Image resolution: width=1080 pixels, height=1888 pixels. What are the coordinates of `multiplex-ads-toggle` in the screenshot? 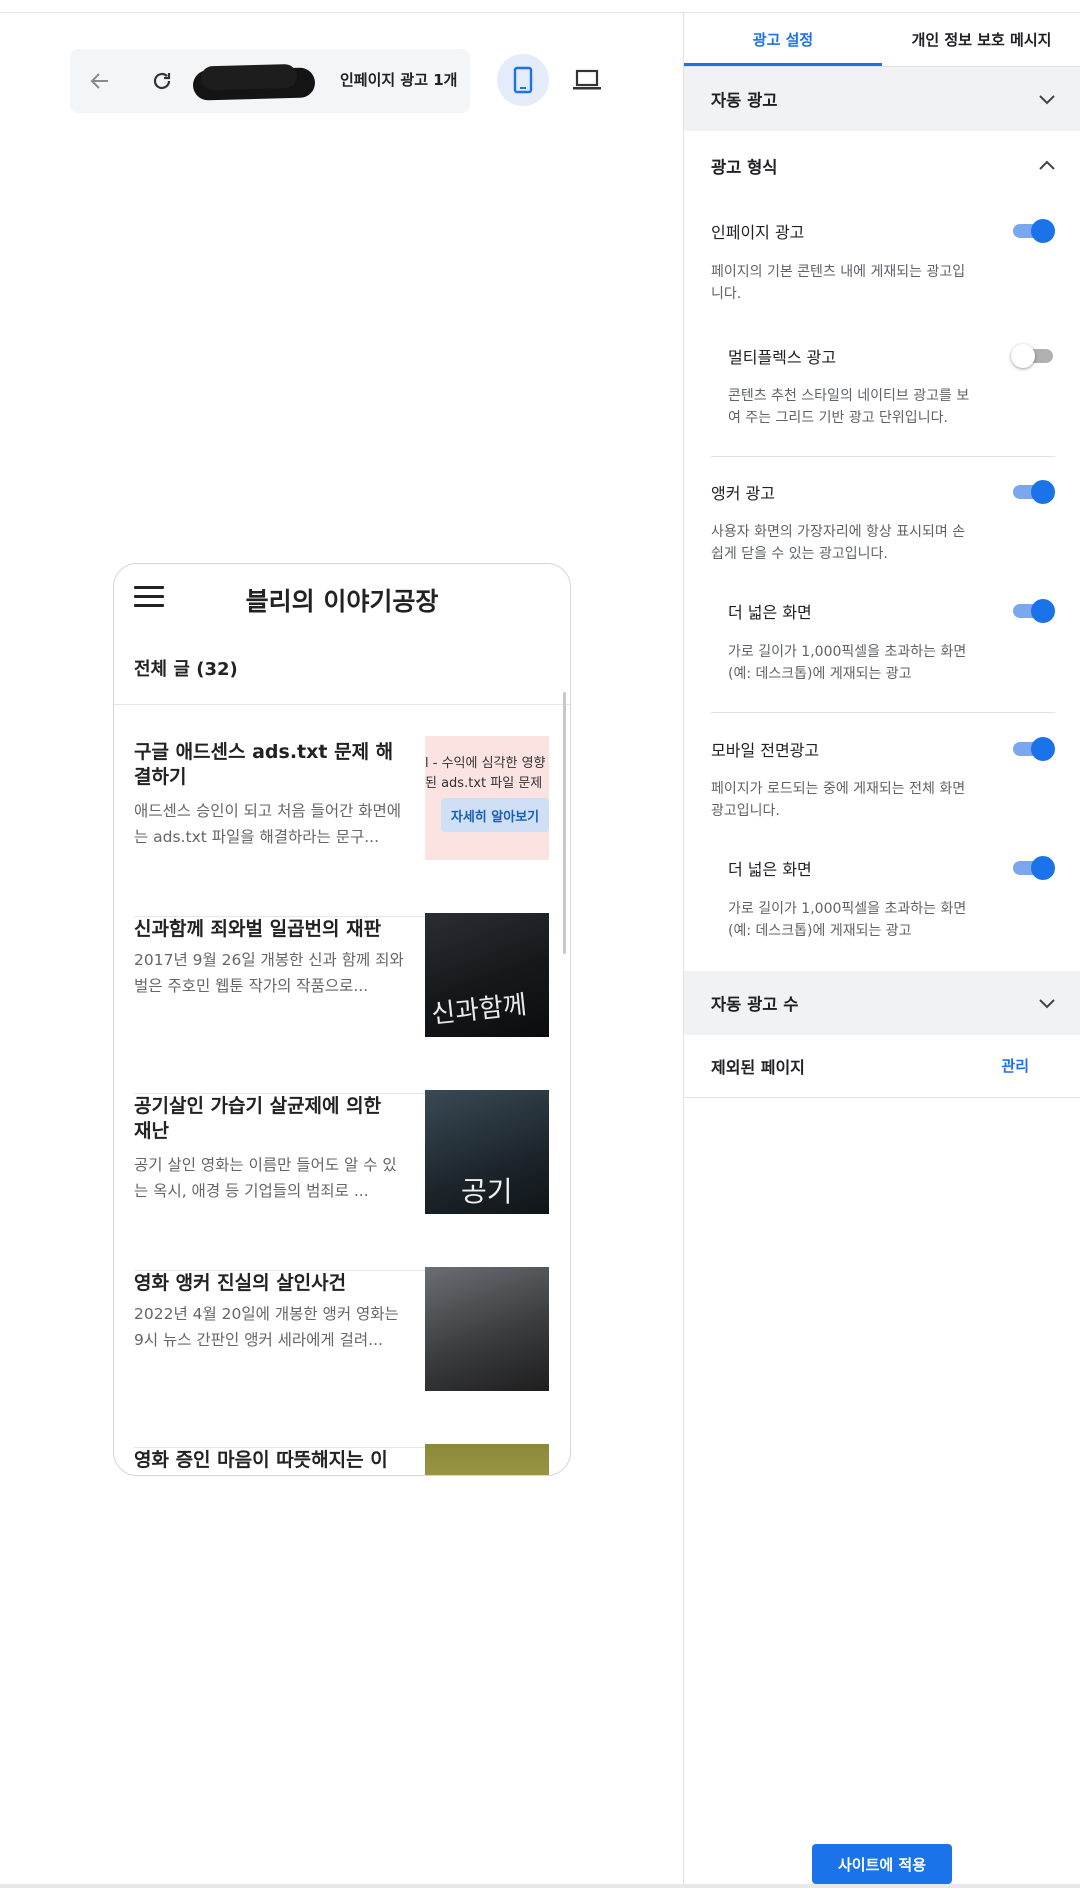 It's located at (1032, 356).